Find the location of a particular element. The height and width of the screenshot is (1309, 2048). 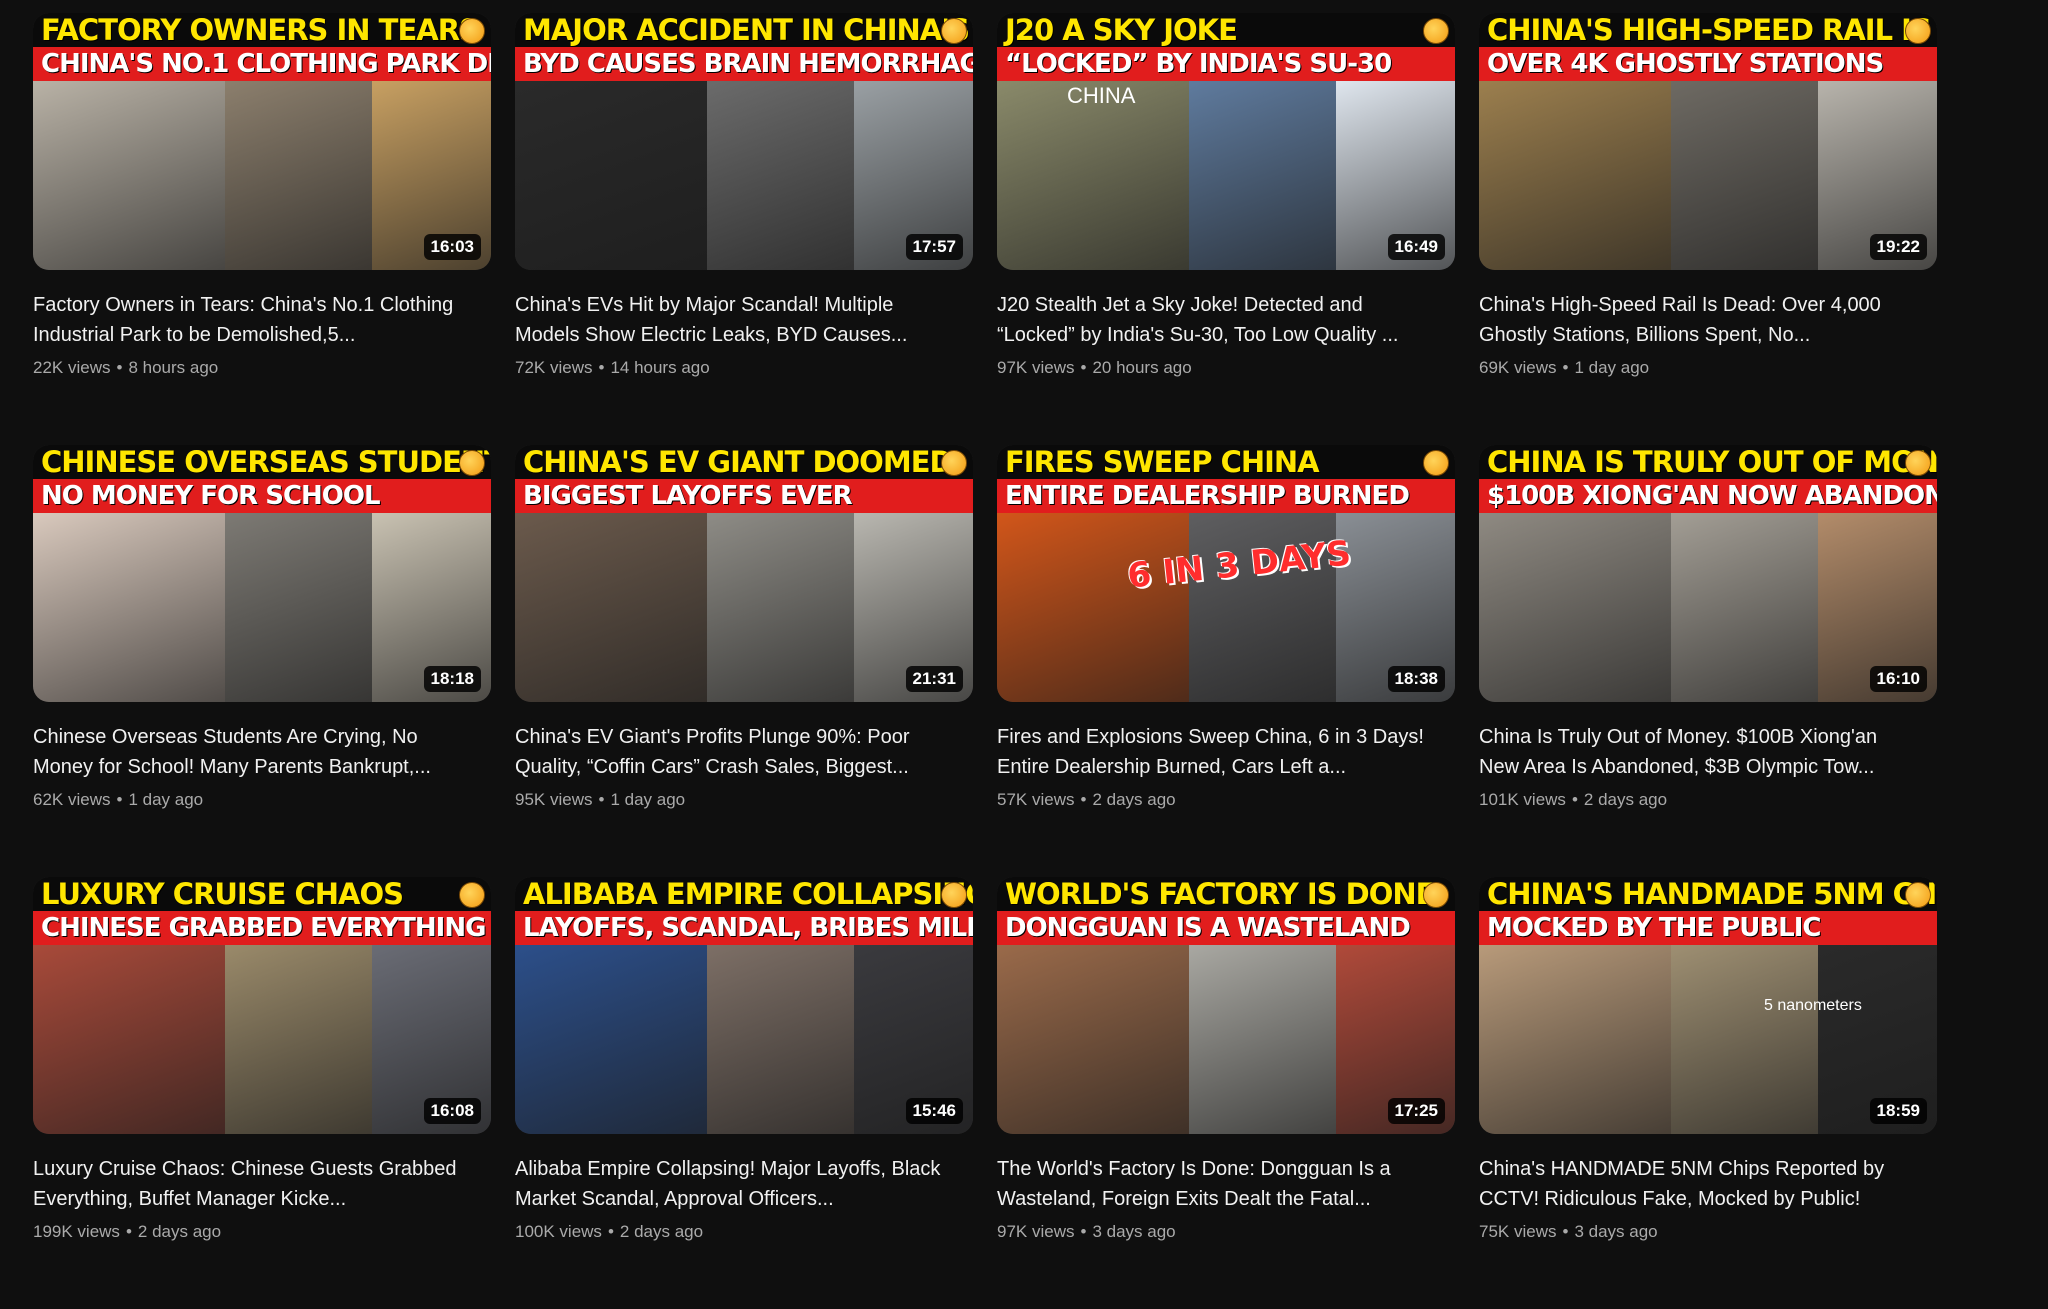

view-count: 97K views is located at coordinates (1036, 1231).